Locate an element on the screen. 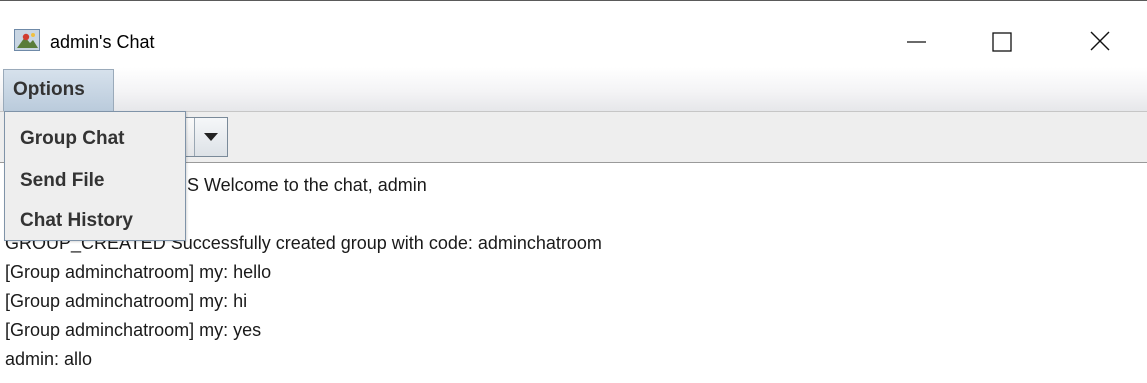  close-icon is located at coordinates (1100, 41).